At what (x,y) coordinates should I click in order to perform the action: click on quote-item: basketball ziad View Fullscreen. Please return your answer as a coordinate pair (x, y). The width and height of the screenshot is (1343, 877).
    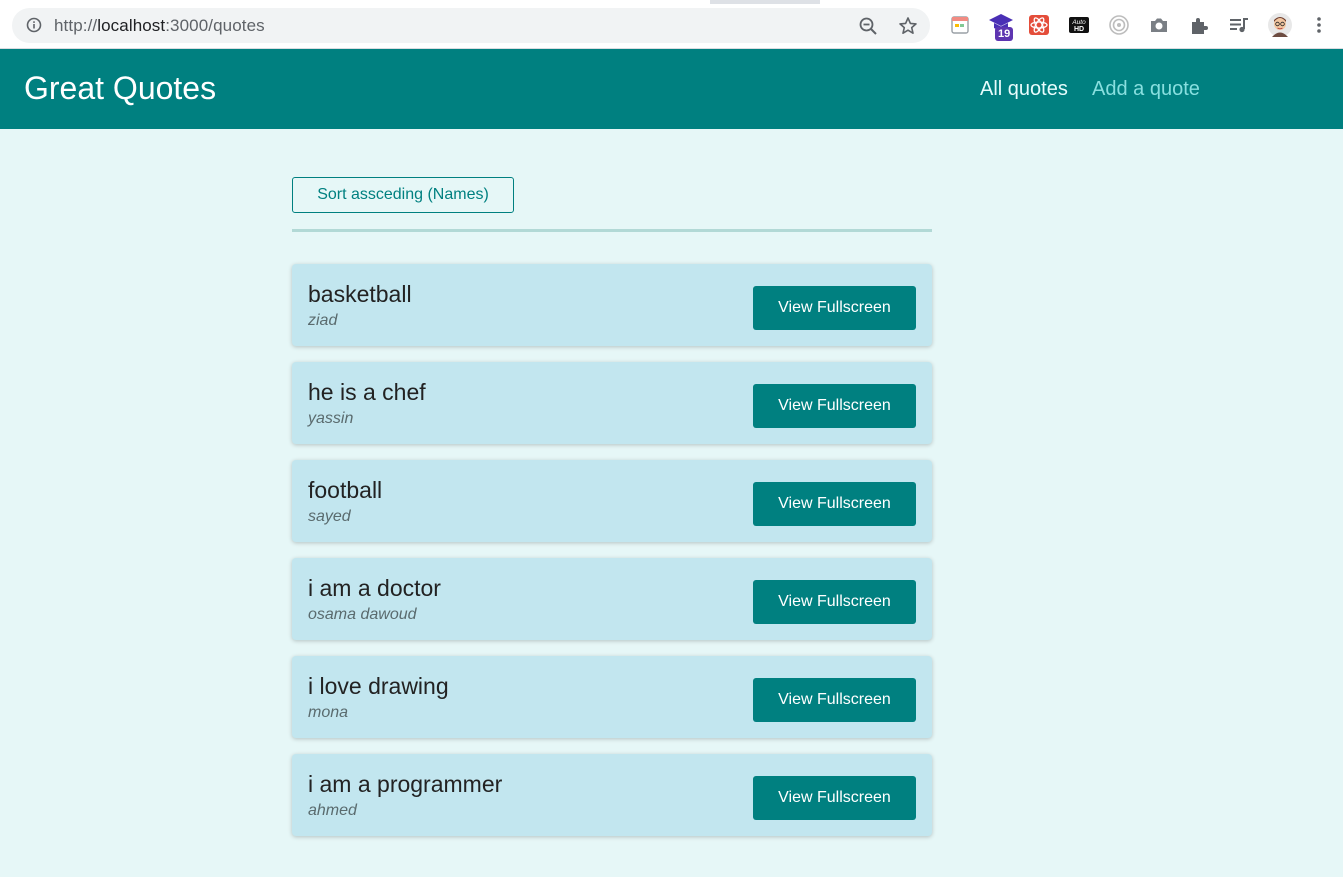
    Looking at the image, I should click on (612, 305).